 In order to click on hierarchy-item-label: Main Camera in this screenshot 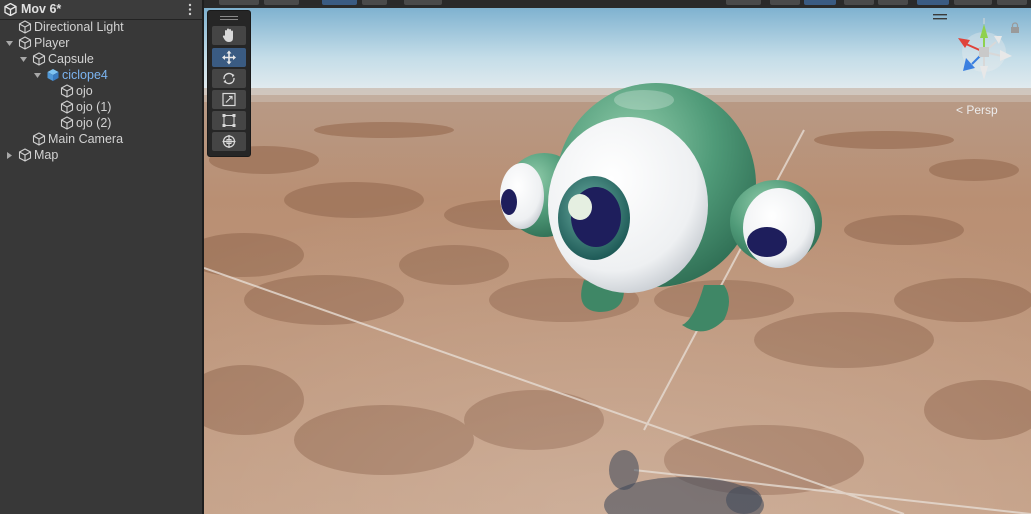, I will do `click(86, 139)`.